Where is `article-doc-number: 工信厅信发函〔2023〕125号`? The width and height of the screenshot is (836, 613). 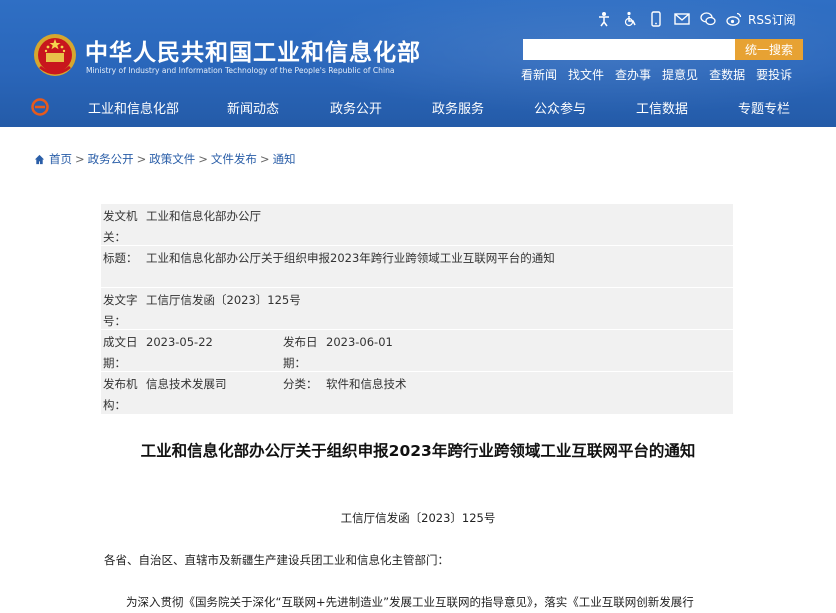 article-doc-number: 工信厅信发函〔2023〕125号 is located at coordinates (418, 518).